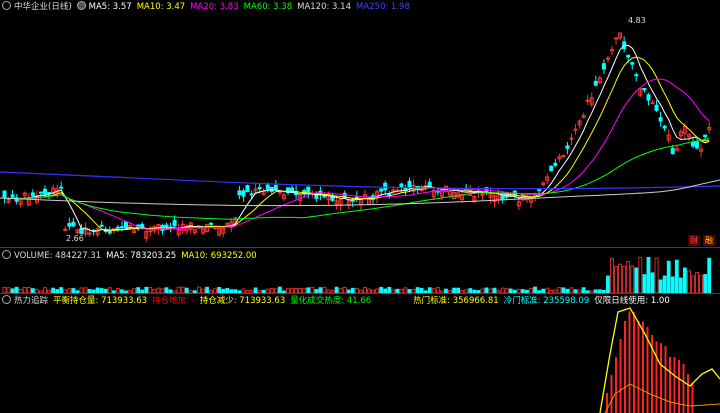 Image resolution: width=720 pixels, height=413 pixels. I want to click on heat-indicator-chart, so click(659, 360).